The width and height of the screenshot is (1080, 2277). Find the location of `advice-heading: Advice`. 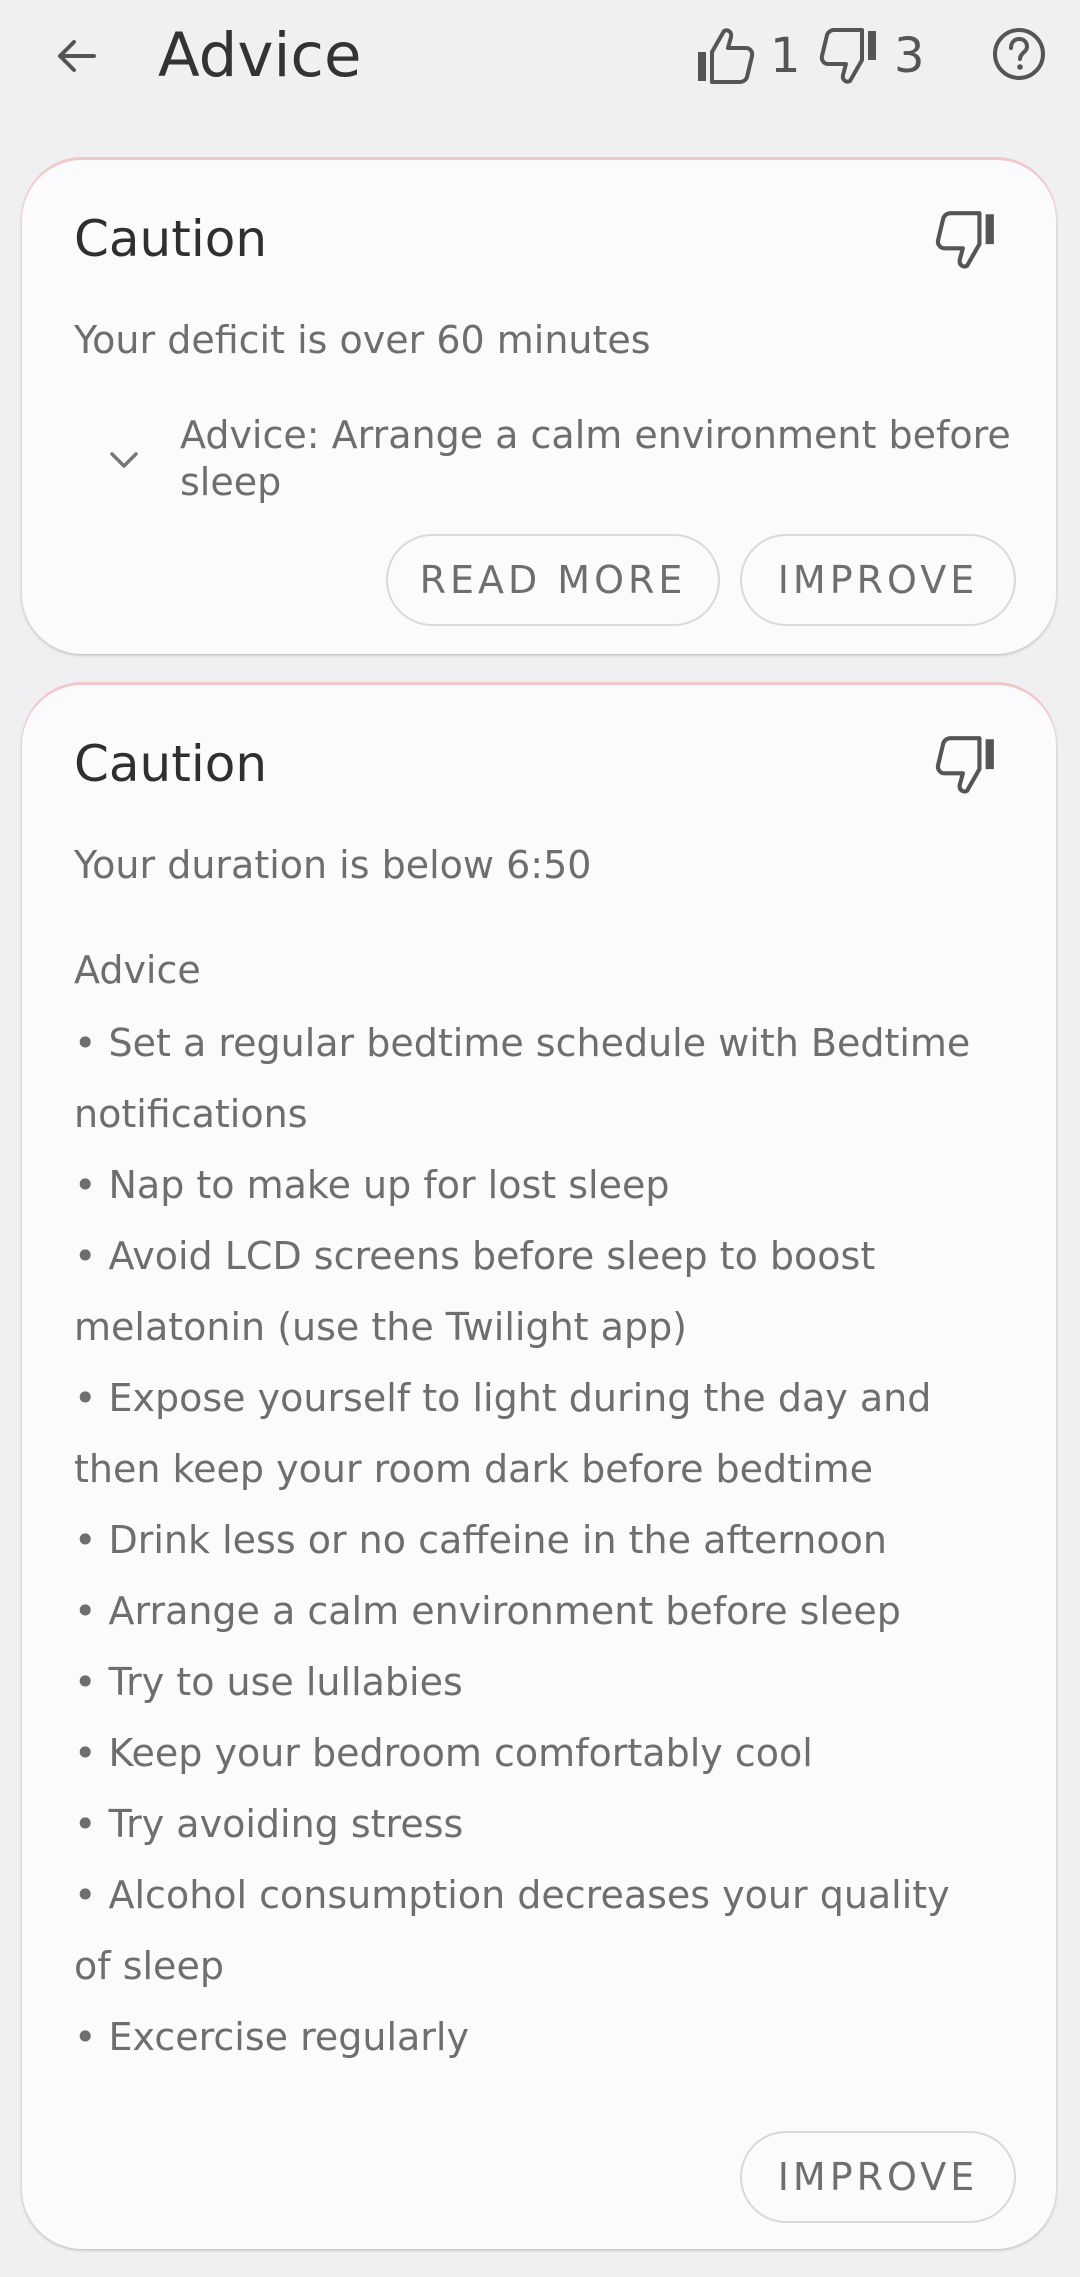

advice-heading: Advice is located at coordinates (137, 970).